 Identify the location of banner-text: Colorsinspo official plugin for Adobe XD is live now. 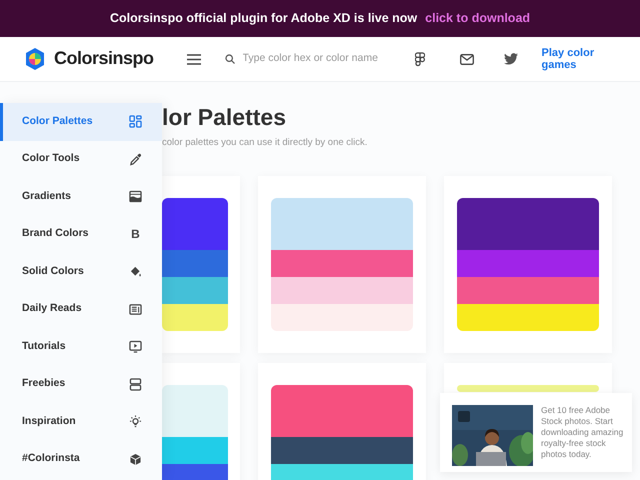
(264, 19).